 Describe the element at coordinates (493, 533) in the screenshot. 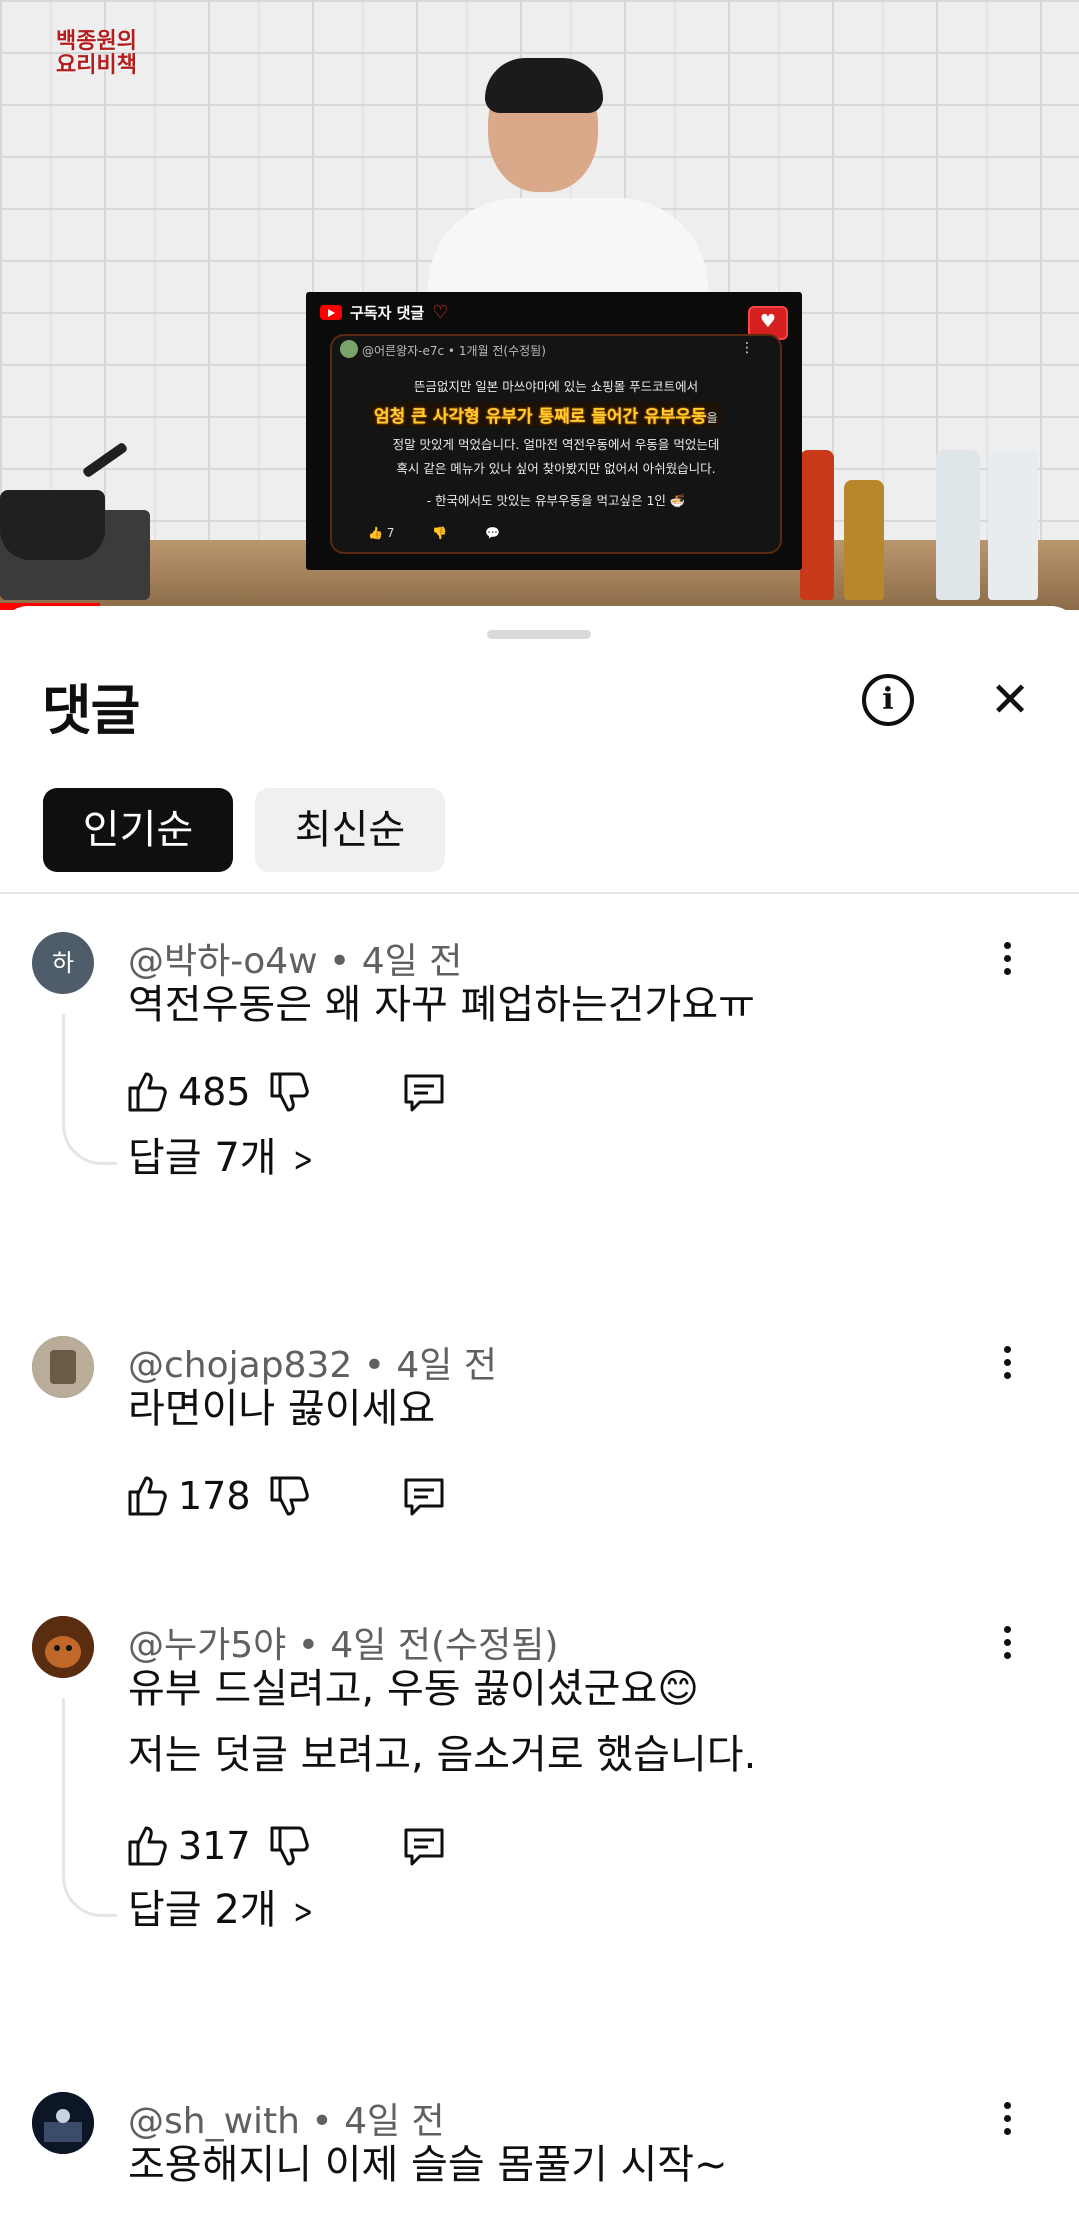

I see `overlay-reply-icon: 💬` at that location.